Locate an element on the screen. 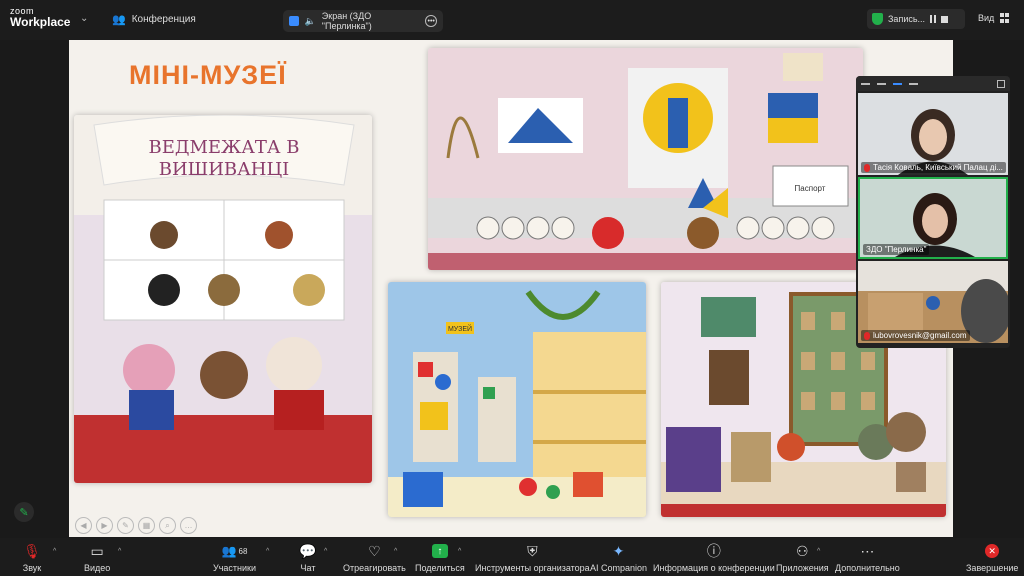 Image resolution: width=1024 pixels, height=576 pixels. passport-label: Паспорт is located at coordinates (810, 188).